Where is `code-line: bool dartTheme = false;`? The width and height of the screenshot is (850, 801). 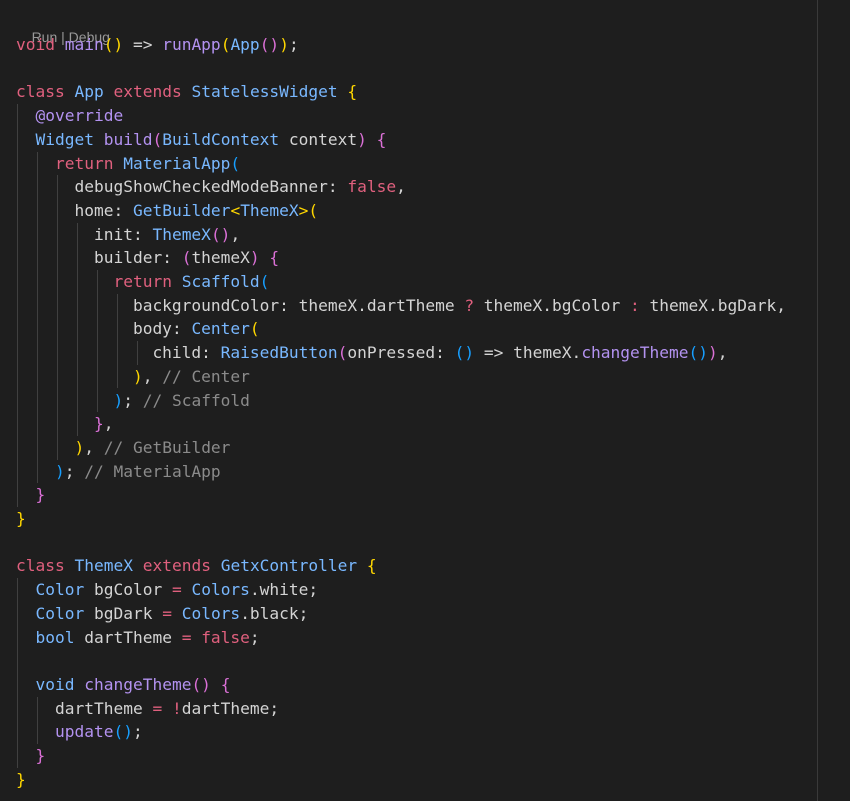
code-line: bool dartTheme = false; is located at coordinates (138, 638).